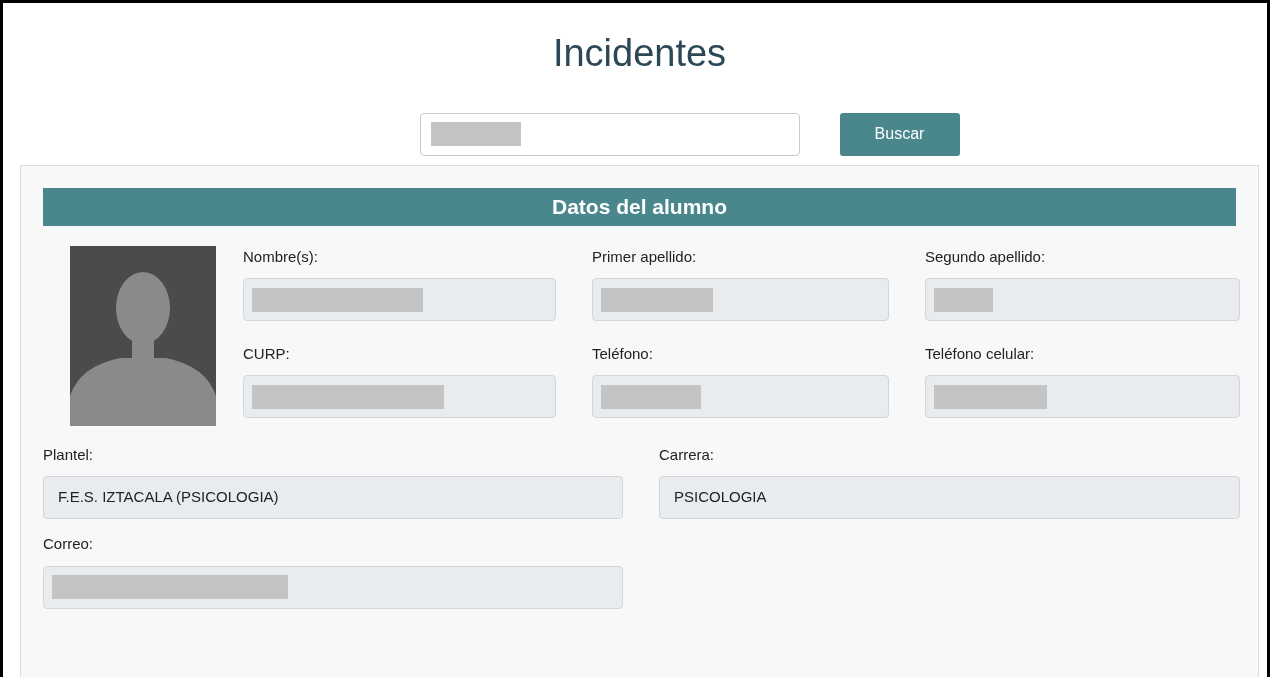 The height and width of the screenshot is (677, 1270). Describe the element at coordinates (623, 353) in the screenshot. I see `field-label: Teléfono:` at that location.